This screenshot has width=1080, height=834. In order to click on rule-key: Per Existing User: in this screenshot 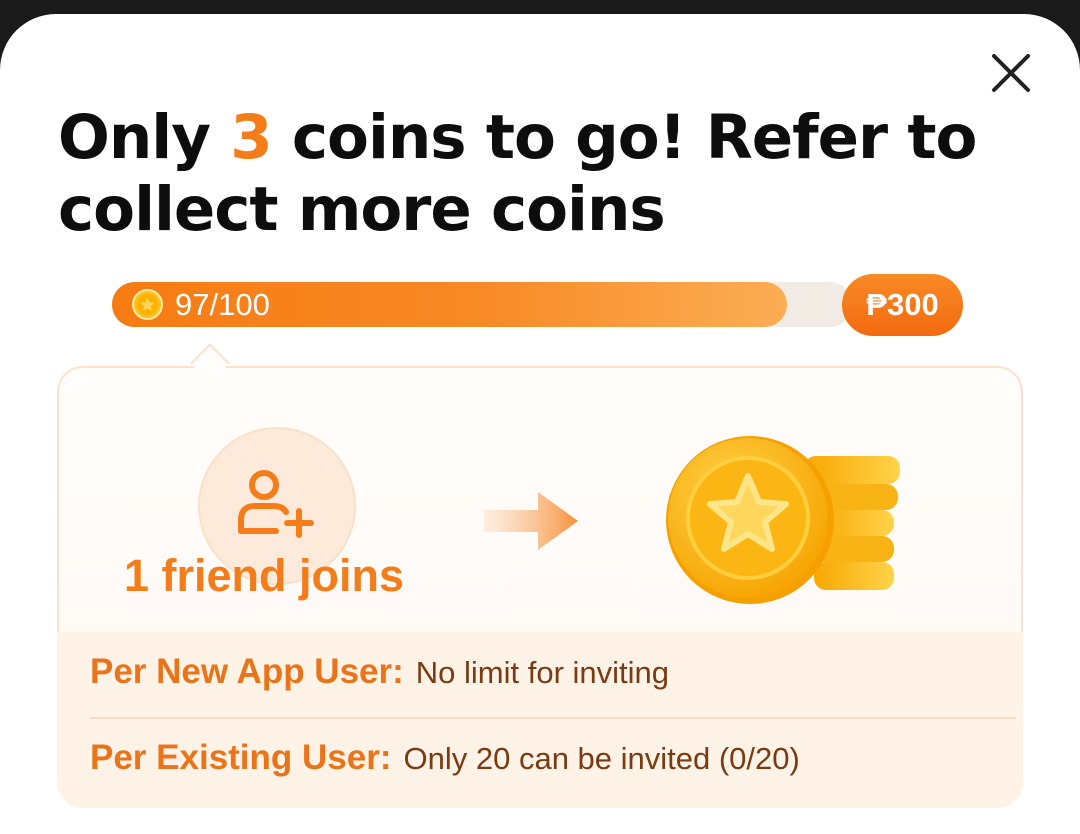, I will do `click(241, 757)`.